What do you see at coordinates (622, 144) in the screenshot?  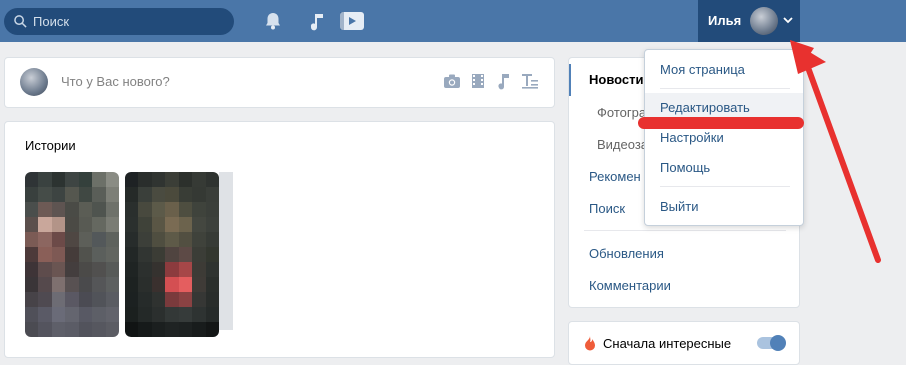 I see `menu-item-videos: Видеоза` at bounding box center [622, 144].